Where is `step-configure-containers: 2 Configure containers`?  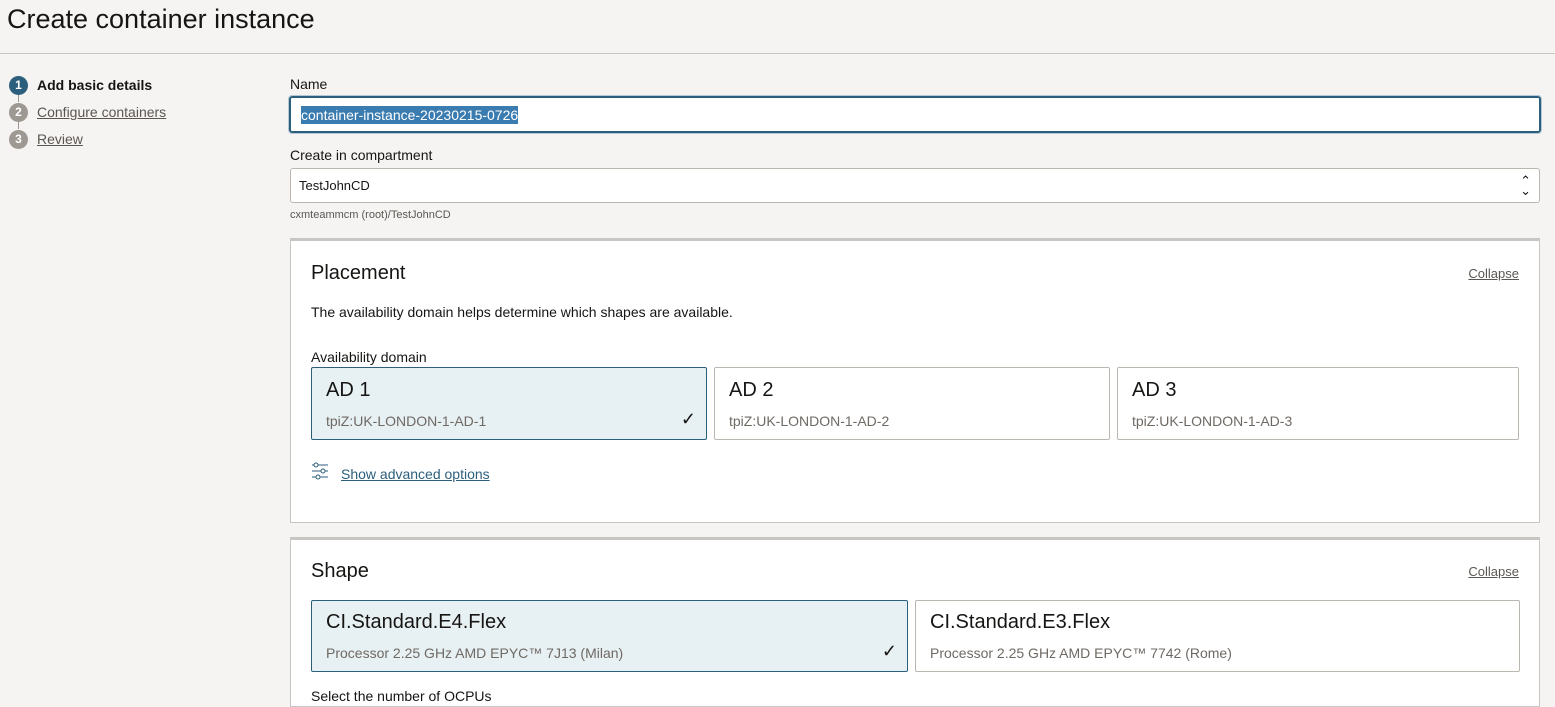 step-configure-containers: 2 Configure containers is located at coordinates (129, 112).